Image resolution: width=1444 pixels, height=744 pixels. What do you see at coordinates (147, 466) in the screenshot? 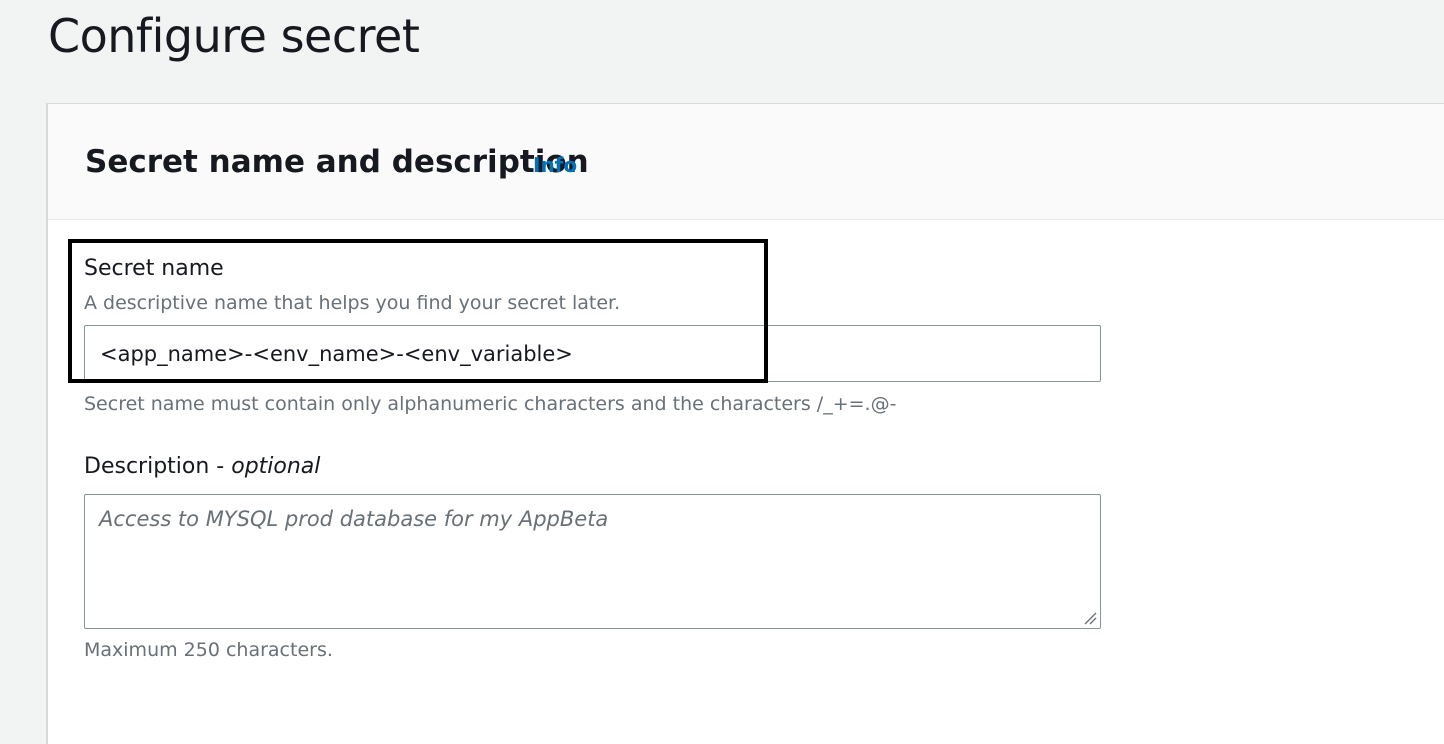
I see `description-label-text: Description` at bounding box center [147, 466].